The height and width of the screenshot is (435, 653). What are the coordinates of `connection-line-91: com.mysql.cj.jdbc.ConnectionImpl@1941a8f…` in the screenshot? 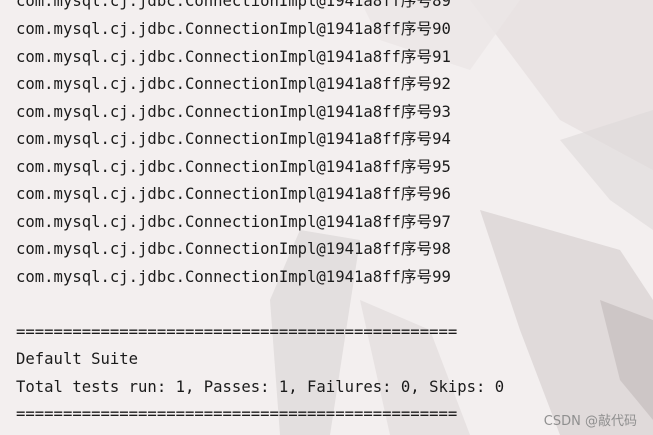 It's located at (233, 57).